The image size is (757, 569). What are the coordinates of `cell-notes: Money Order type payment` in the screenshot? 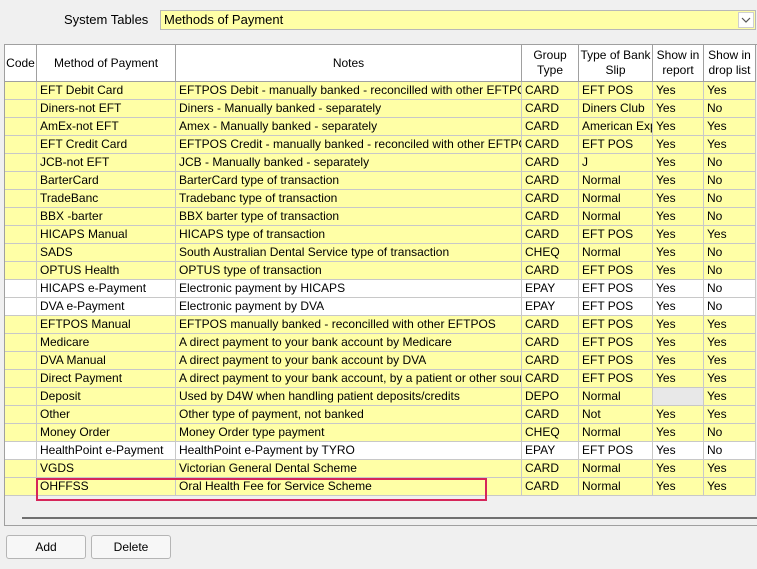 It's located at (349, 433).